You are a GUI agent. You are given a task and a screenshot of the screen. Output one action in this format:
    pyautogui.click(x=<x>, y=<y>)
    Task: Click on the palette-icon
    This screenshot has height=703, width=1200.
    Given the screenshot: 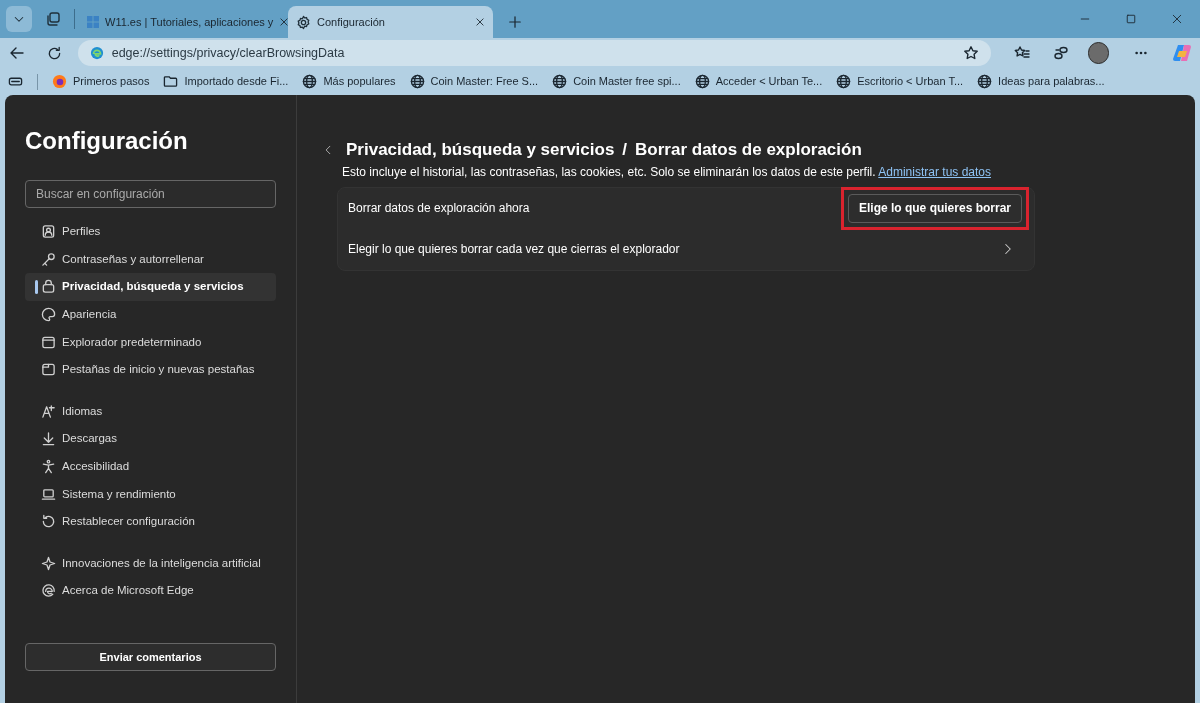 What is the action you would take?
    pyautogui.click(x=48, y=315)
    